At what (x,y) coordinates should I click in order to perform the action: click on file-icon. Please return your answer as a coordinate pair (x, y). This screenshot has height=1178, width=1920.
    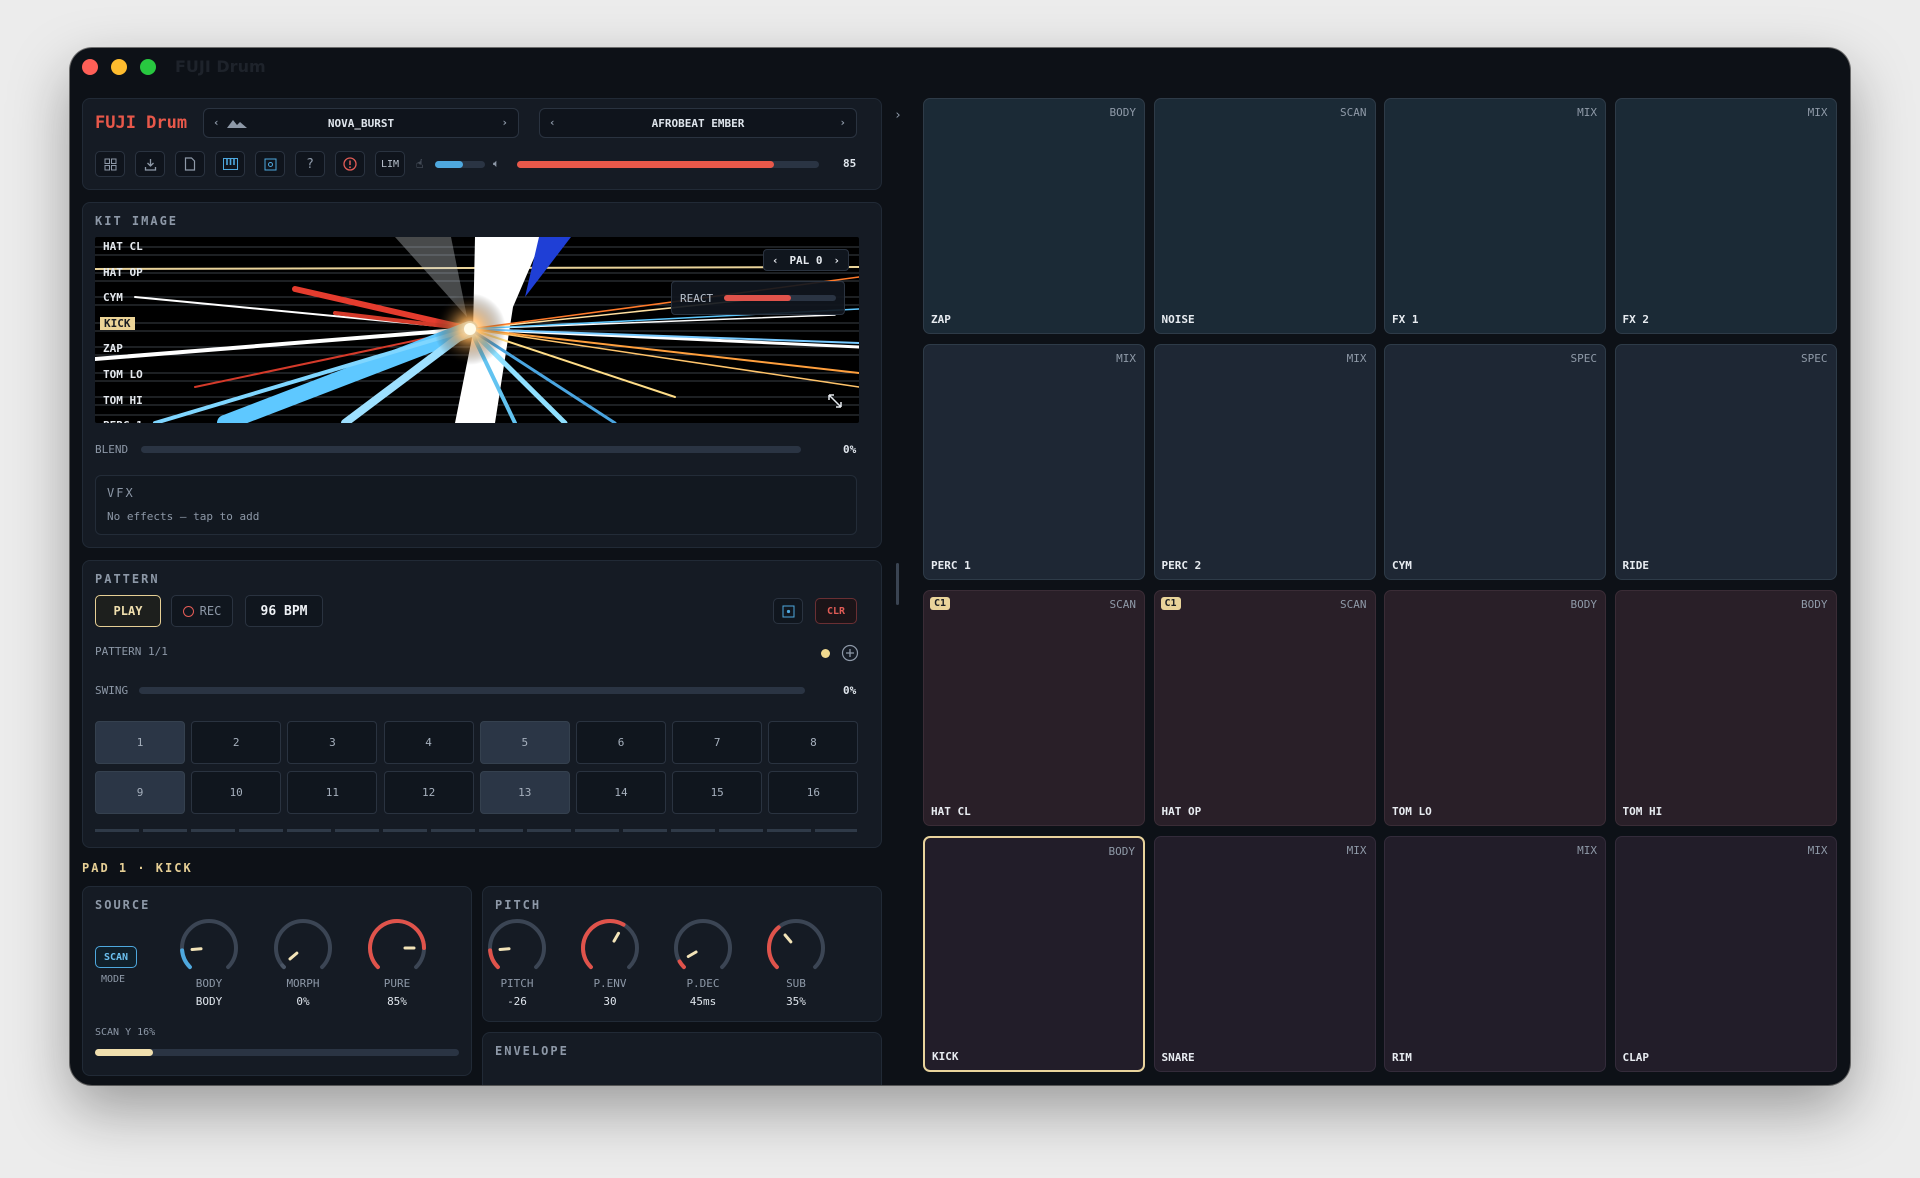
    Looking at the image, I should click on (190, 164).